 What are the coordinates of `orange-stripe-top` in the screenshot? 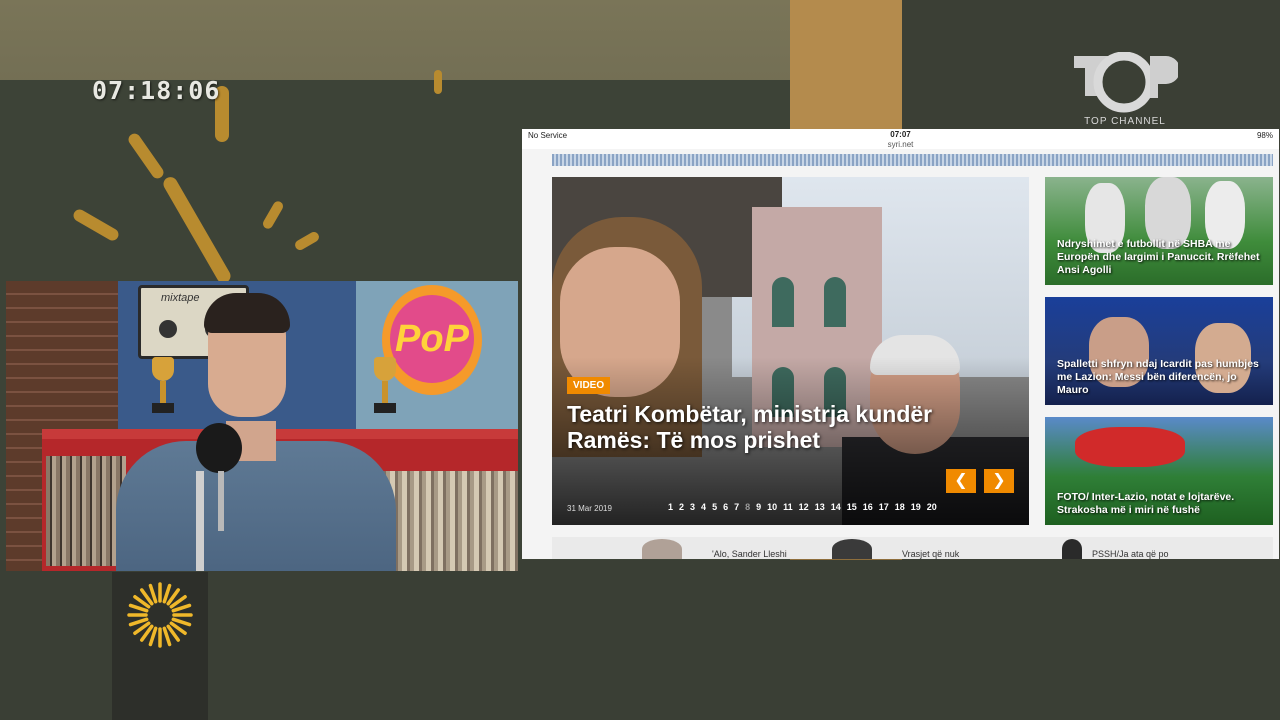 It's located at (846, 65).